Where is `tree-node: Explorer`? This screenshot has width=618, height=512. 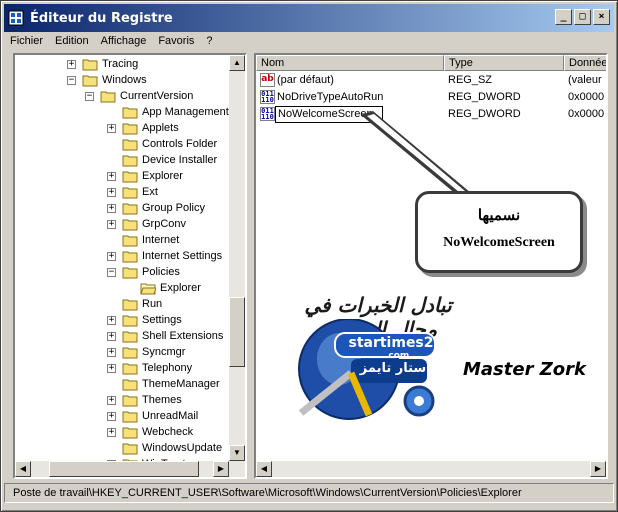 tree-node: Explorer is located at coordinates (163, 288).